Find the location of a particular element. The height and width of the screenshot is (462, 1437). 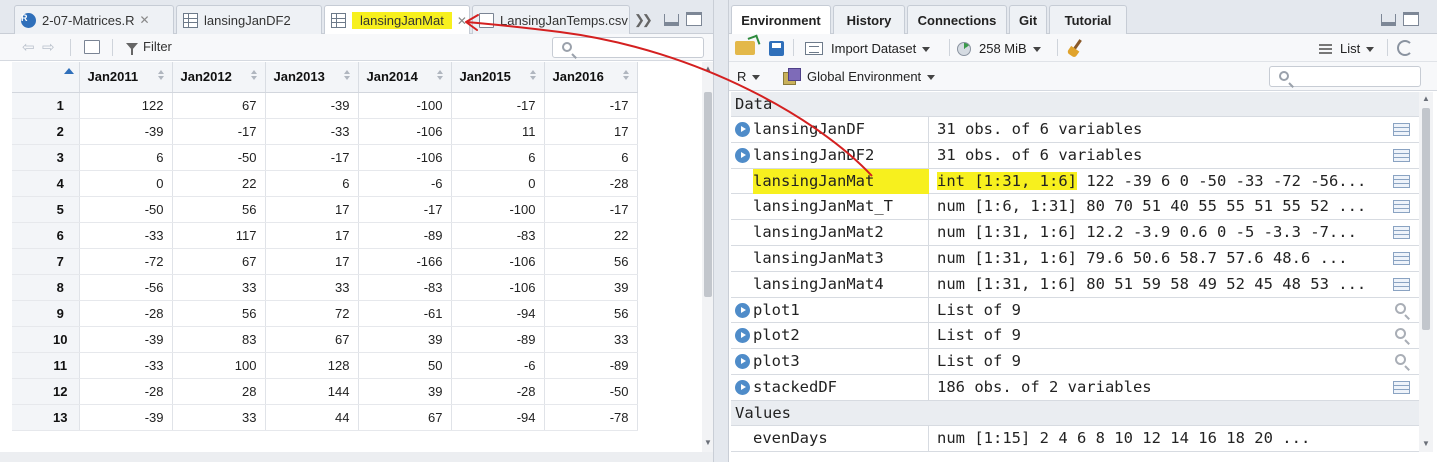

load-workspace-icon is located at coordinates (745, 48).